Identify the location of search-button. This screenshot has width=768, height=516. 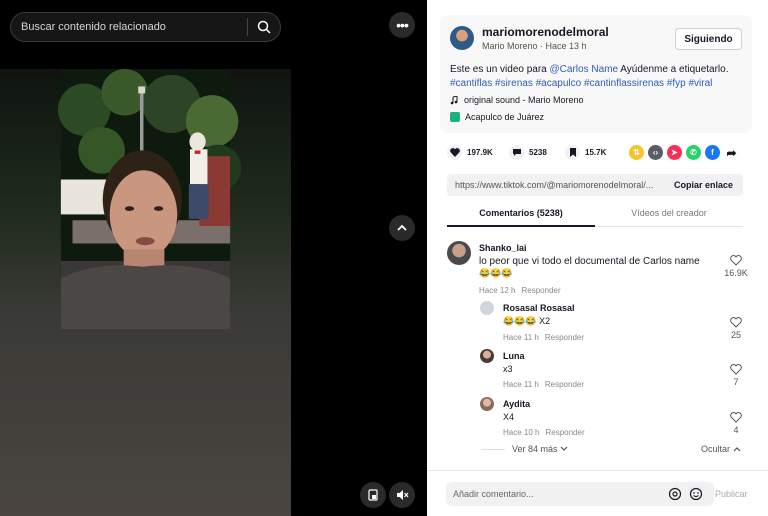
(264, 27).